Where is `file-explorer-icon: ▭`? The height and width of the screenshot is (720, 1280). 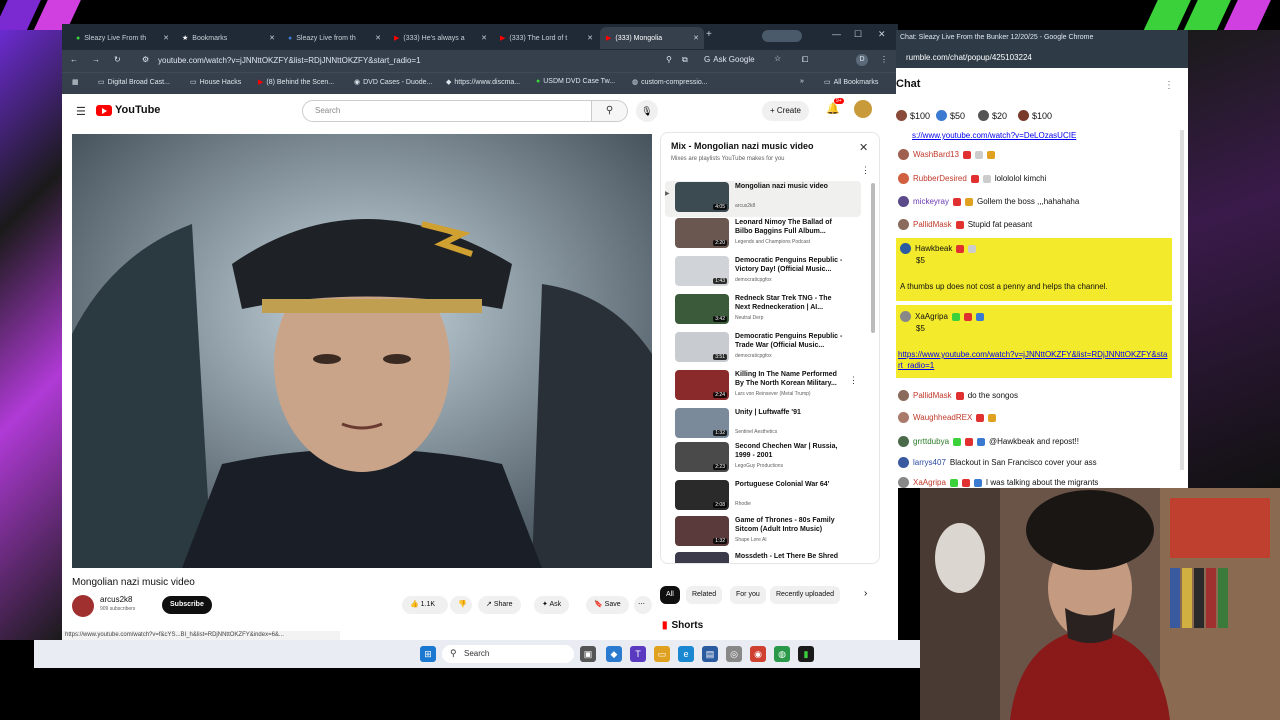
file-explorer-icon: ▭ is located at coordinates (662, 654).